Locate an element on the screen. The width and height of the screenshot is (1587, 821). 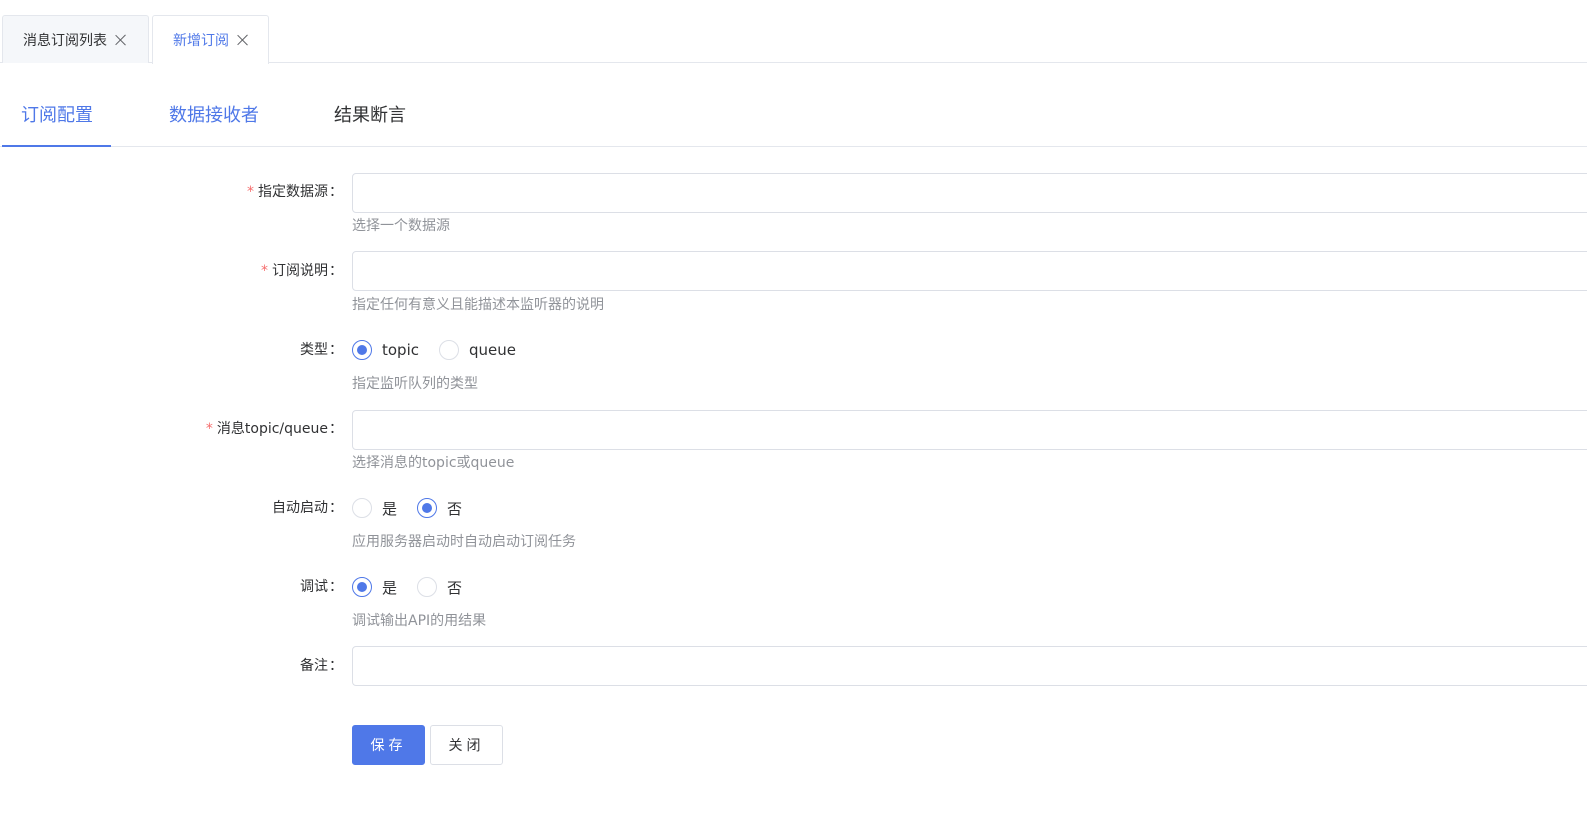
remark-field is located at coordinates (969, 666).